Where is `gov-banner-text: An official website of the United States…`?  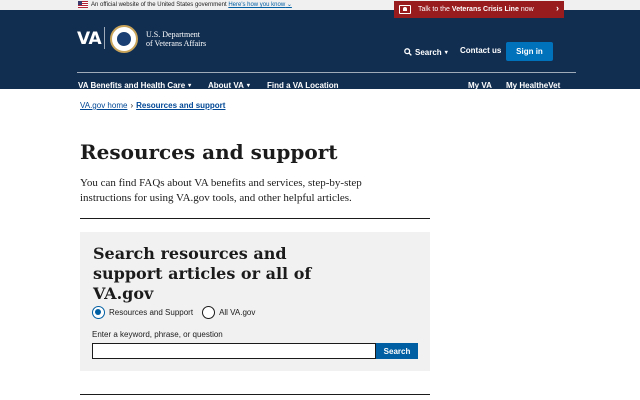
gov-banner-text: An official website of the United States… is located at coordinates (191, 5).